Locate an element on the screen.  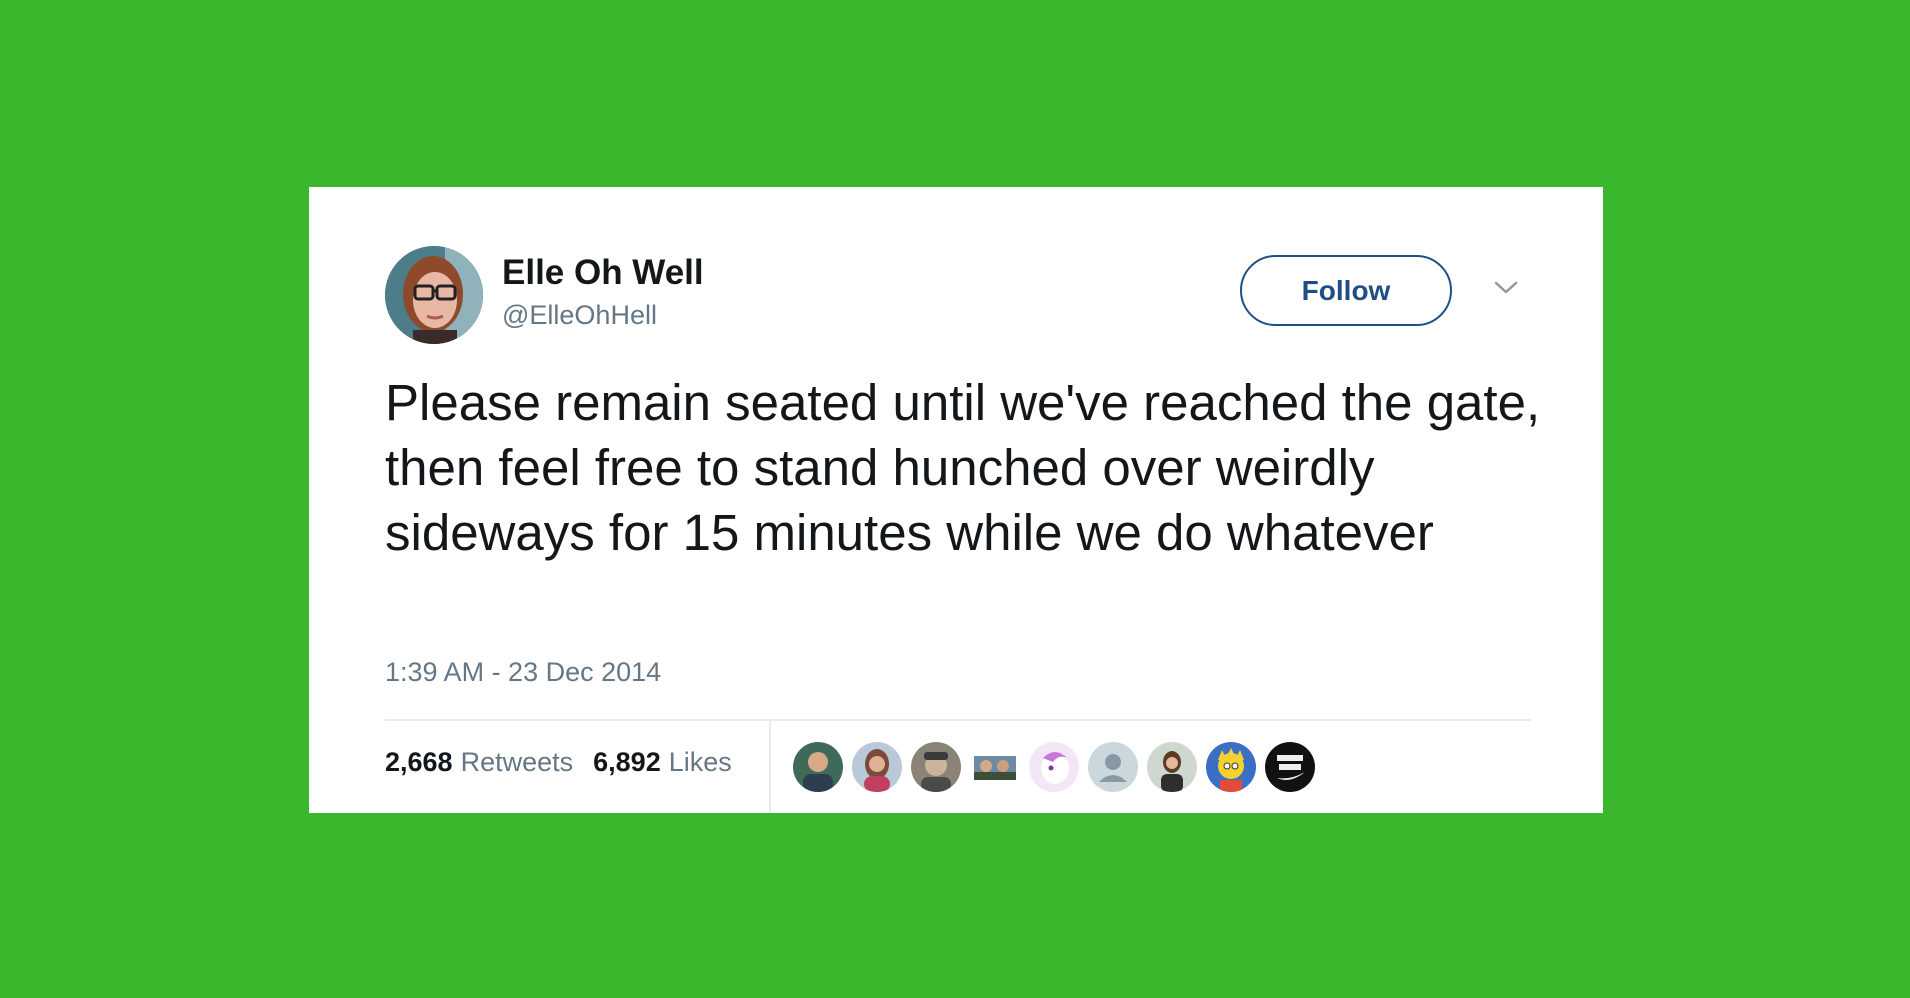
liker-avatar-2-icon is located at coordinates (877, 767).